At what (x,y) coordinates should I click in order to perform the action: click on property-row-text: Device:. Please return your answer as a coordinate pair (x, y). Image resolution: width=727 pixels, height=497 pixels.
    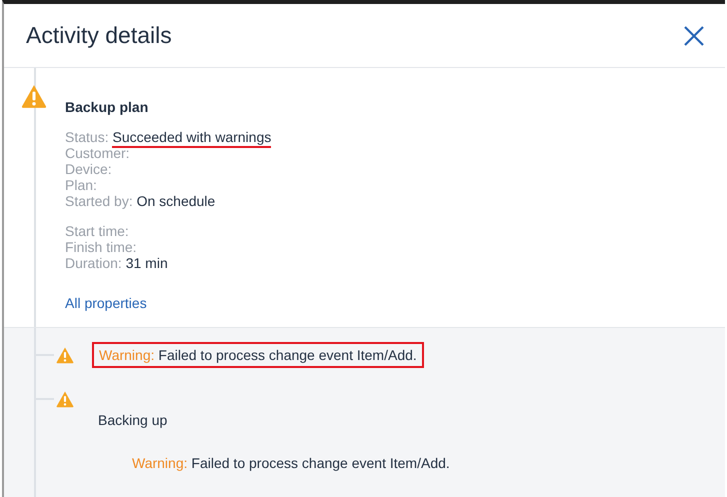
    Looking at the image, I should click on (89, 169).